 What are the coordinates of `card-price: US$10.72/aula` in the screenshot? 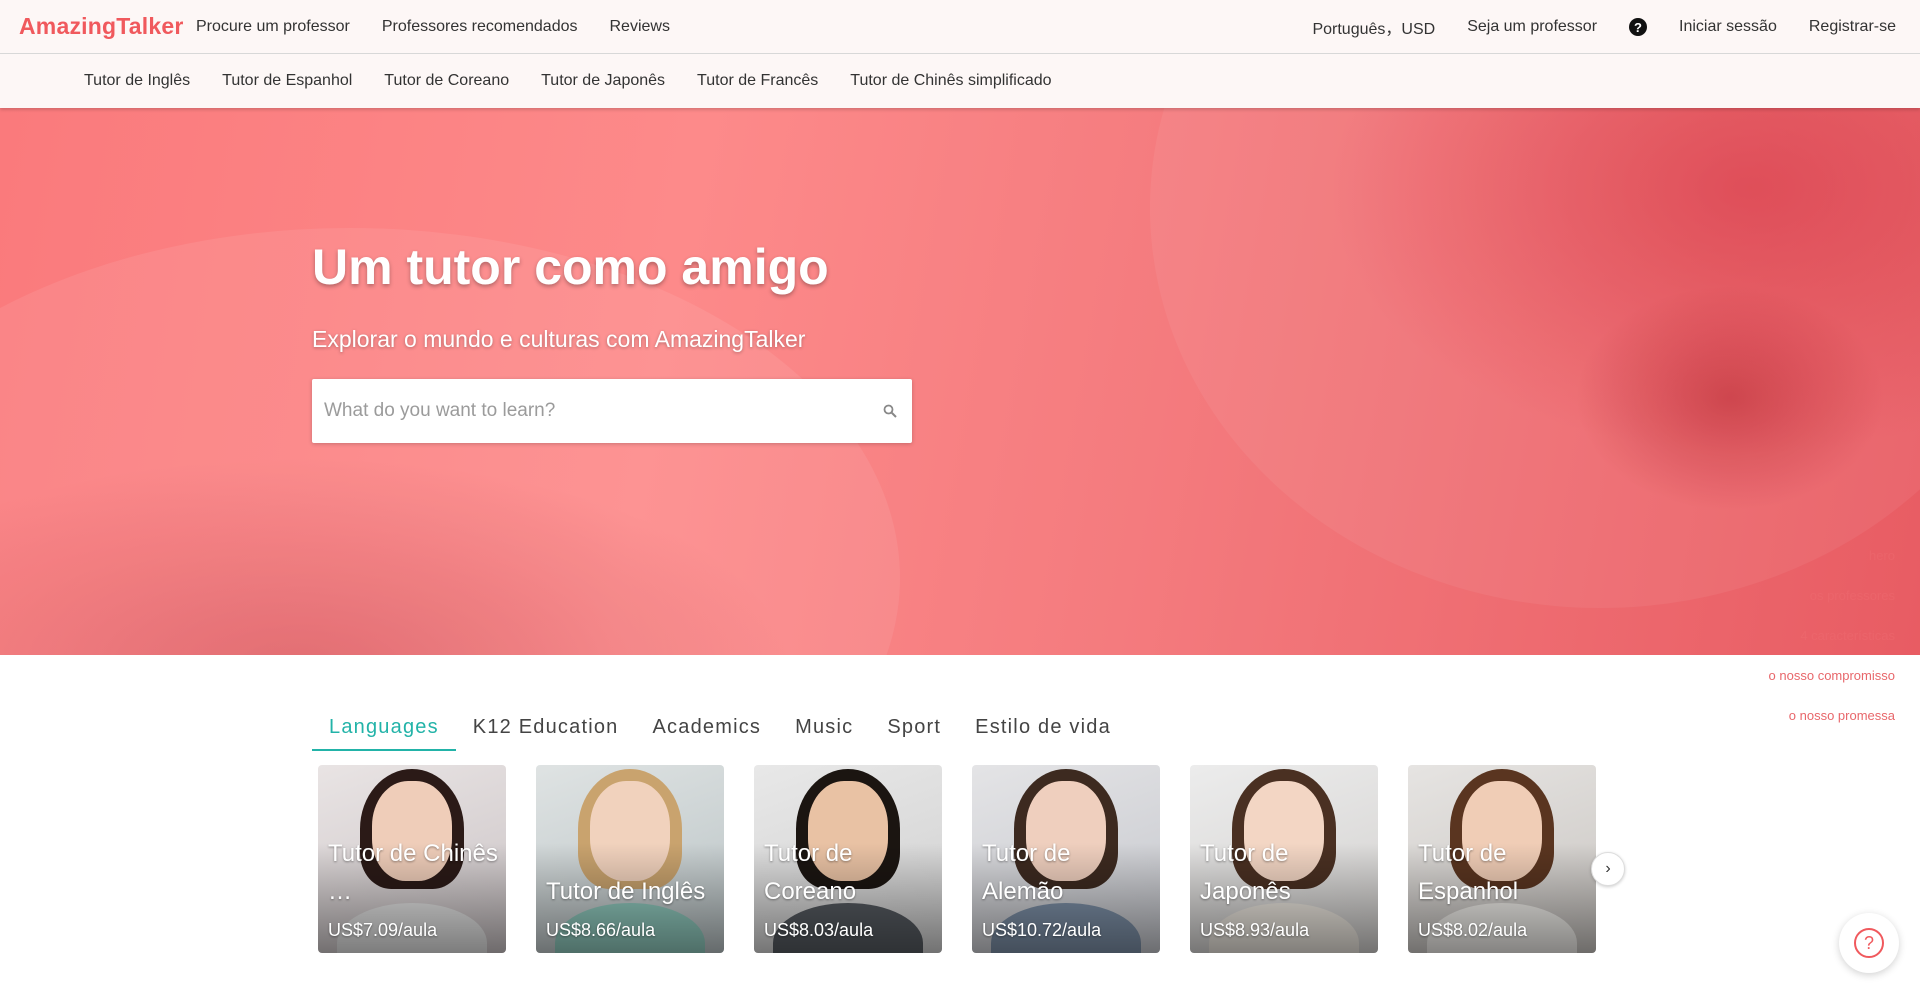 It's located at (1042, 930).